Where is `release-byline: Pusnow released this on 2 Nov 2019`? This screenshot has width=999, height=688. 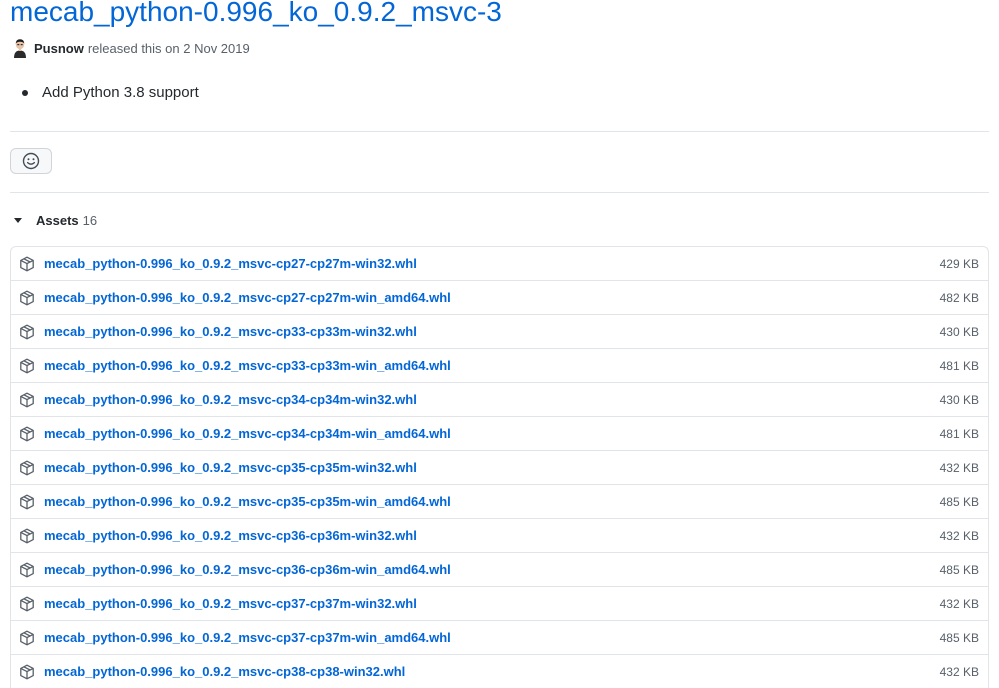 release-byline: Pusnow released this on 2 Nov 2019 is located at coordinates (131, 48).